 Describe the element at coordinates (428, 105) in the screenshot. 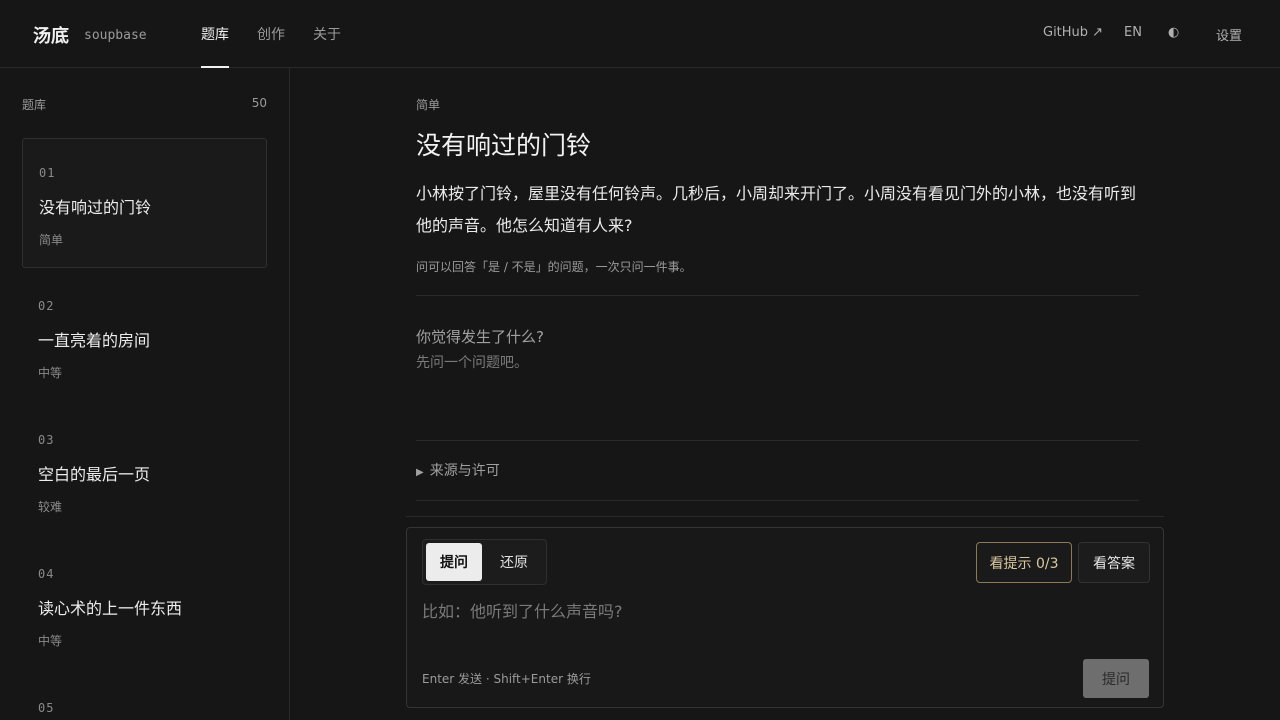

I see `puzzle-difficulty: 简单` at that location.